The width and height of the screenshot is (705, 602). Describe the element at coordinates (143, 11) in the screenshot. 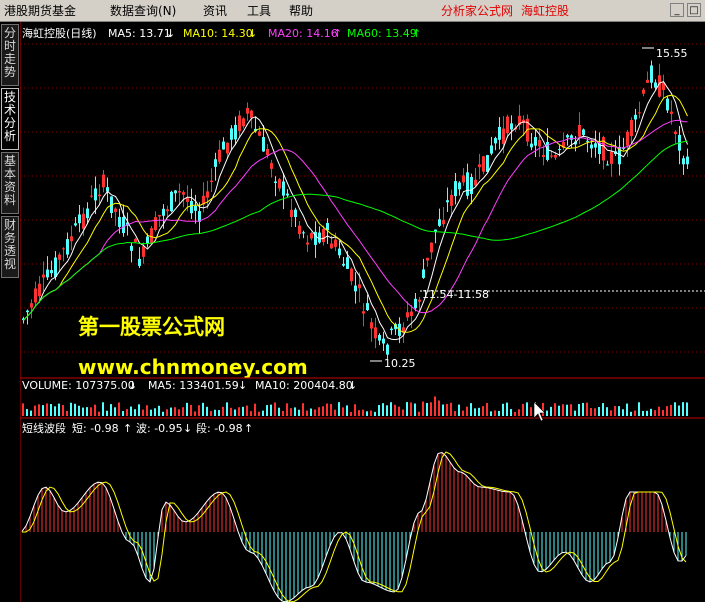

I see `menu-item-data-query: 数据查询(N)` at that location.